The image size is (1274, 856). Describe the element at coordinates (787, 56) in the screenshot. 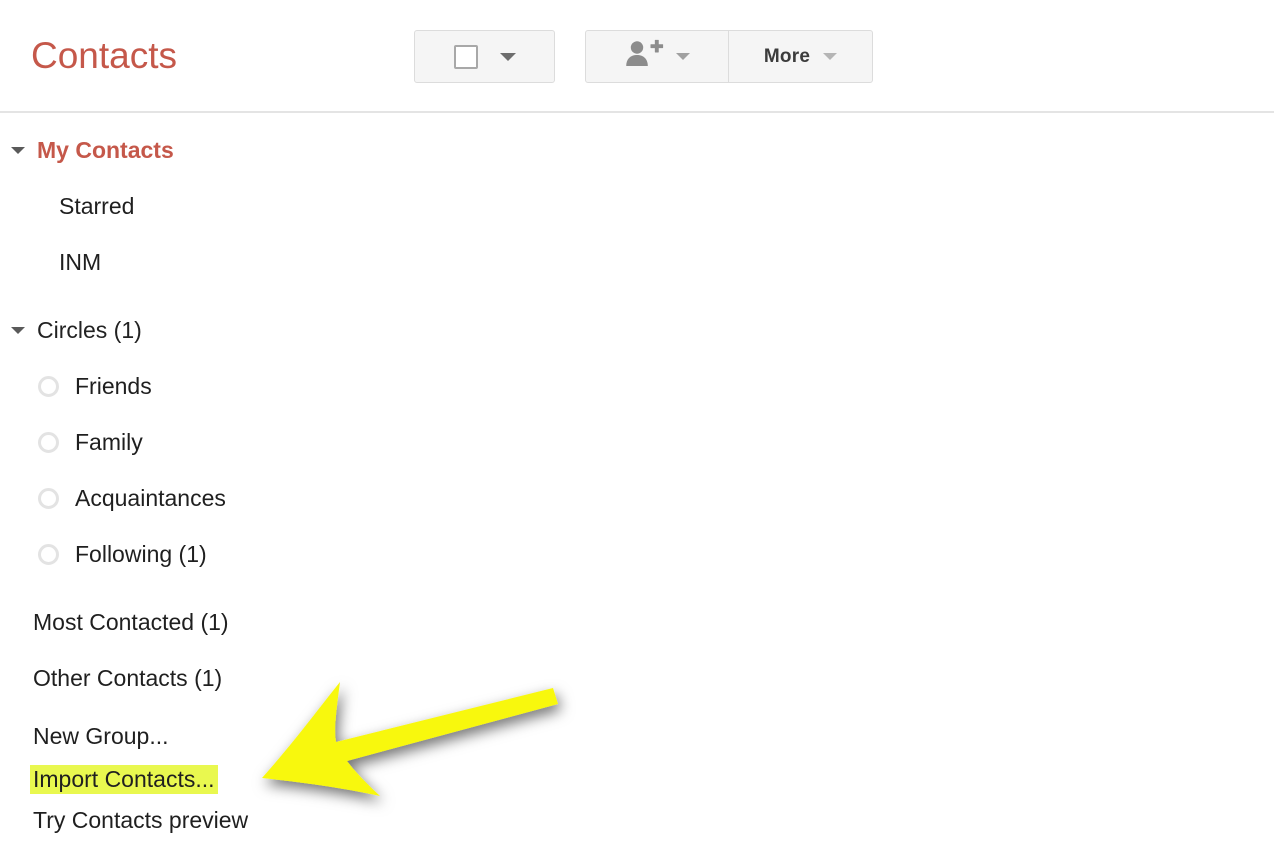

I see `more-button-label: More` at that location.